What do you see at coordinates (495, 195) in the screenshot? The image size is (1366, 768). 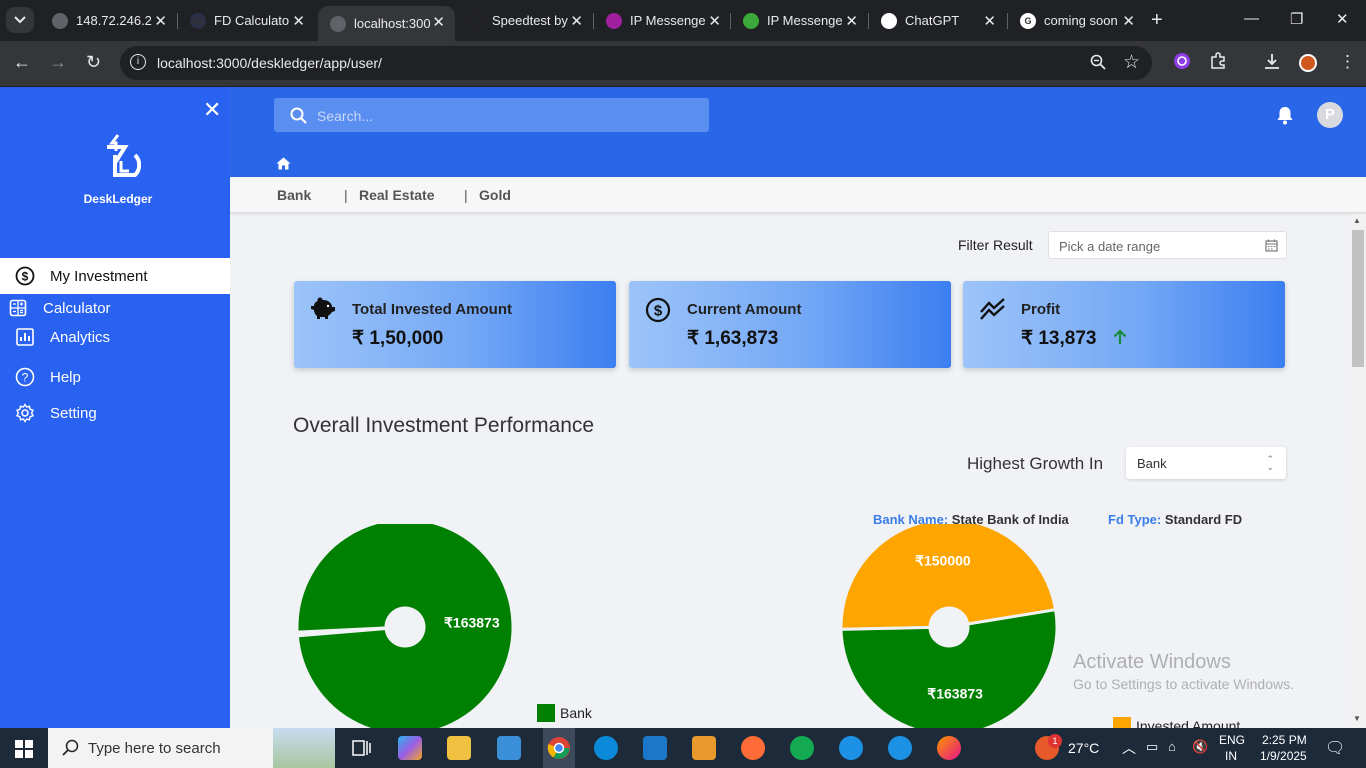 I see `tab-gold: Gold` at bounding box center [495, 195].